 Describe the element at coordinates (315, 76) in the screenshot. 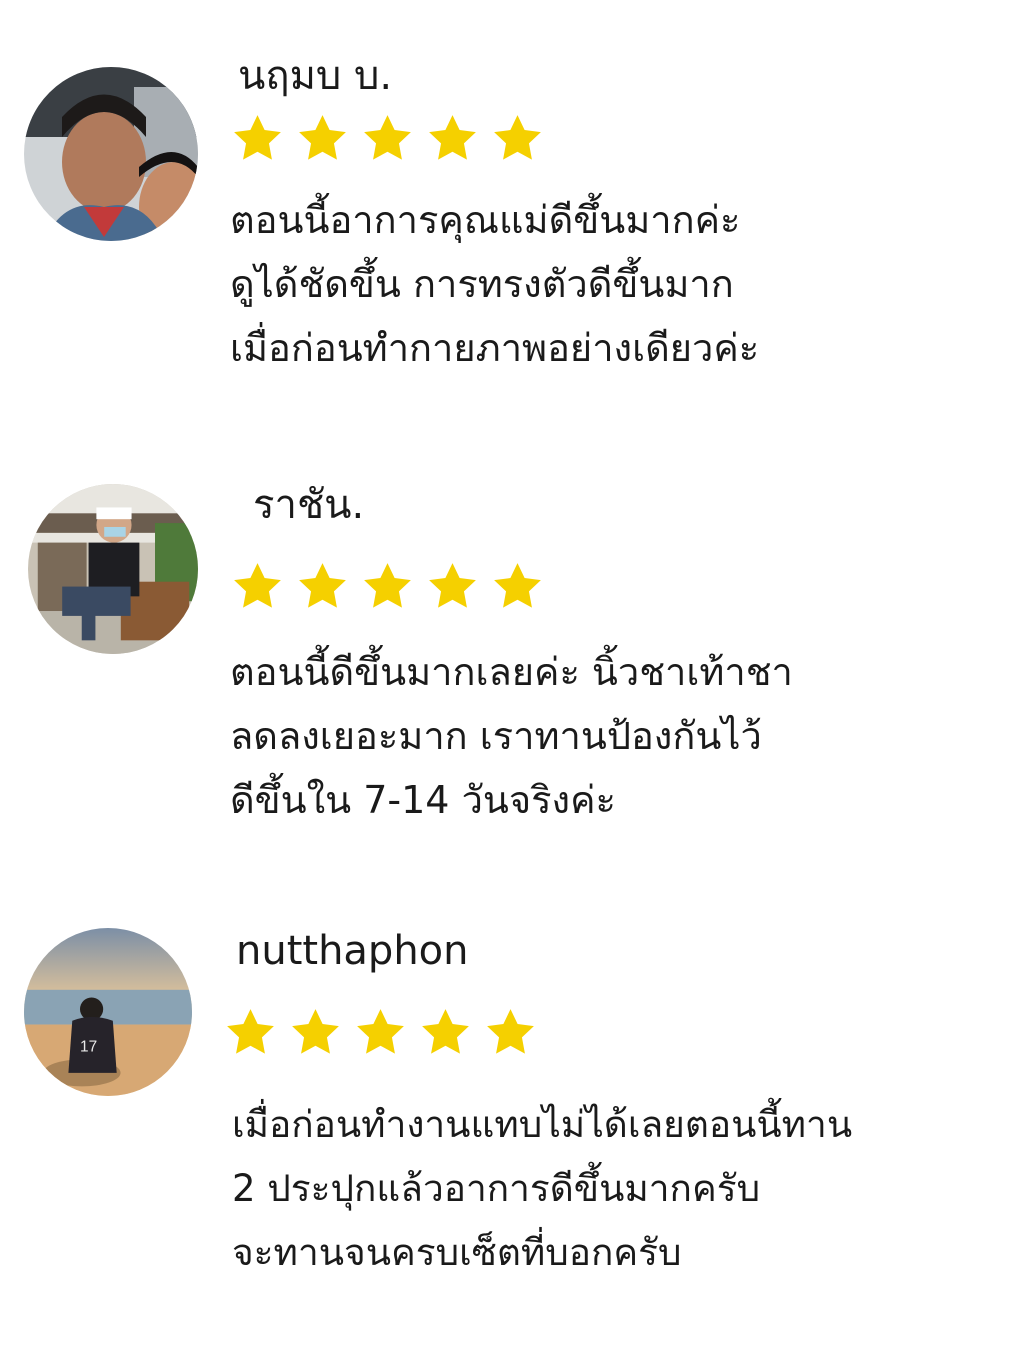

I see `reviewer-name: นฤมบ บ.` at that location.